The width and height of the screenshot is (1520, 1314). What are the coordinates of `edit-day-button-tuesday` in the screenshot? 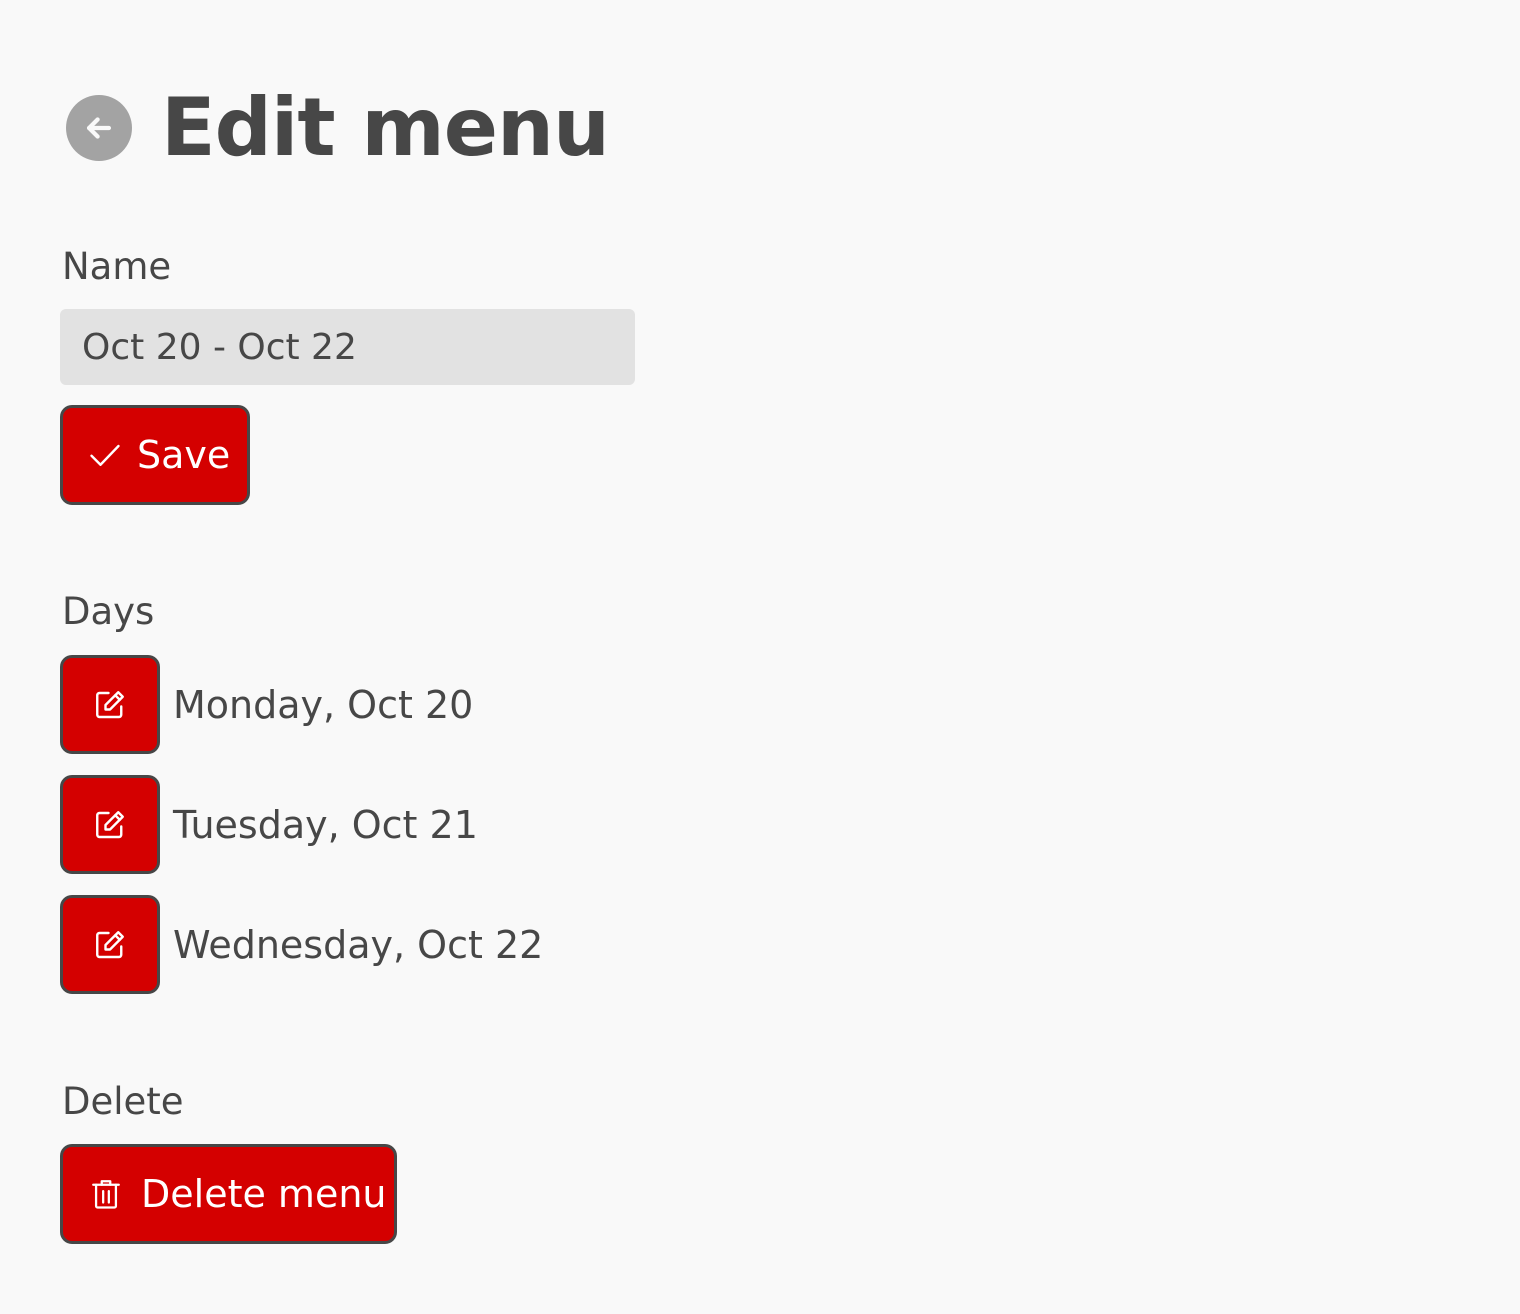 It's located at (110, 824).